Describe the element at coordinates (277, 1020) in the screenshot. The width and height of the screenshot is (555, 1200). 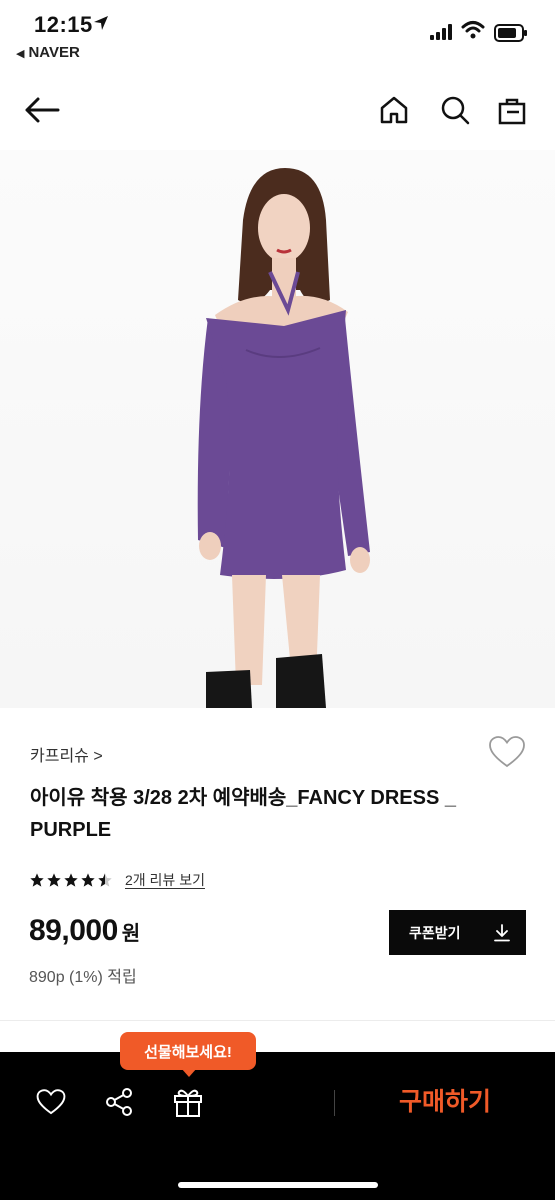
I see `section-divider` at that location.